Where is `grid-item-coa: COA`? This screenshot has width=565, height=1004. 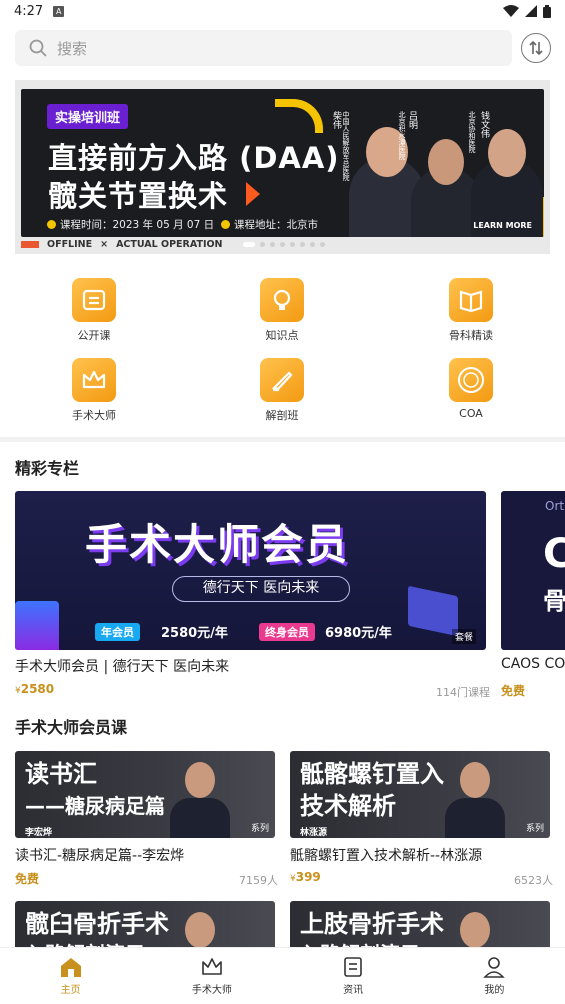
grid-item-coa: COA is located at coordinates (471, 389).